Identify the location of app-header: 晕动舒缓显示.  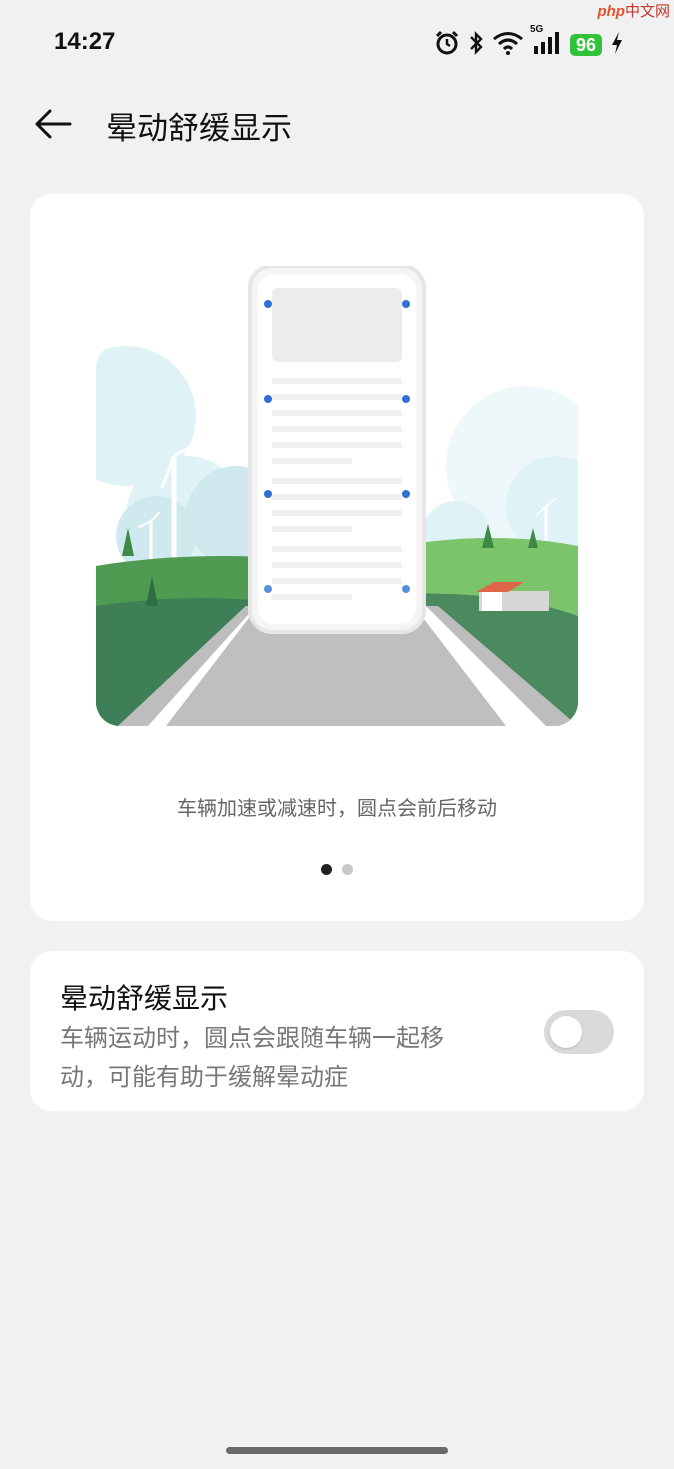
(337, 124).